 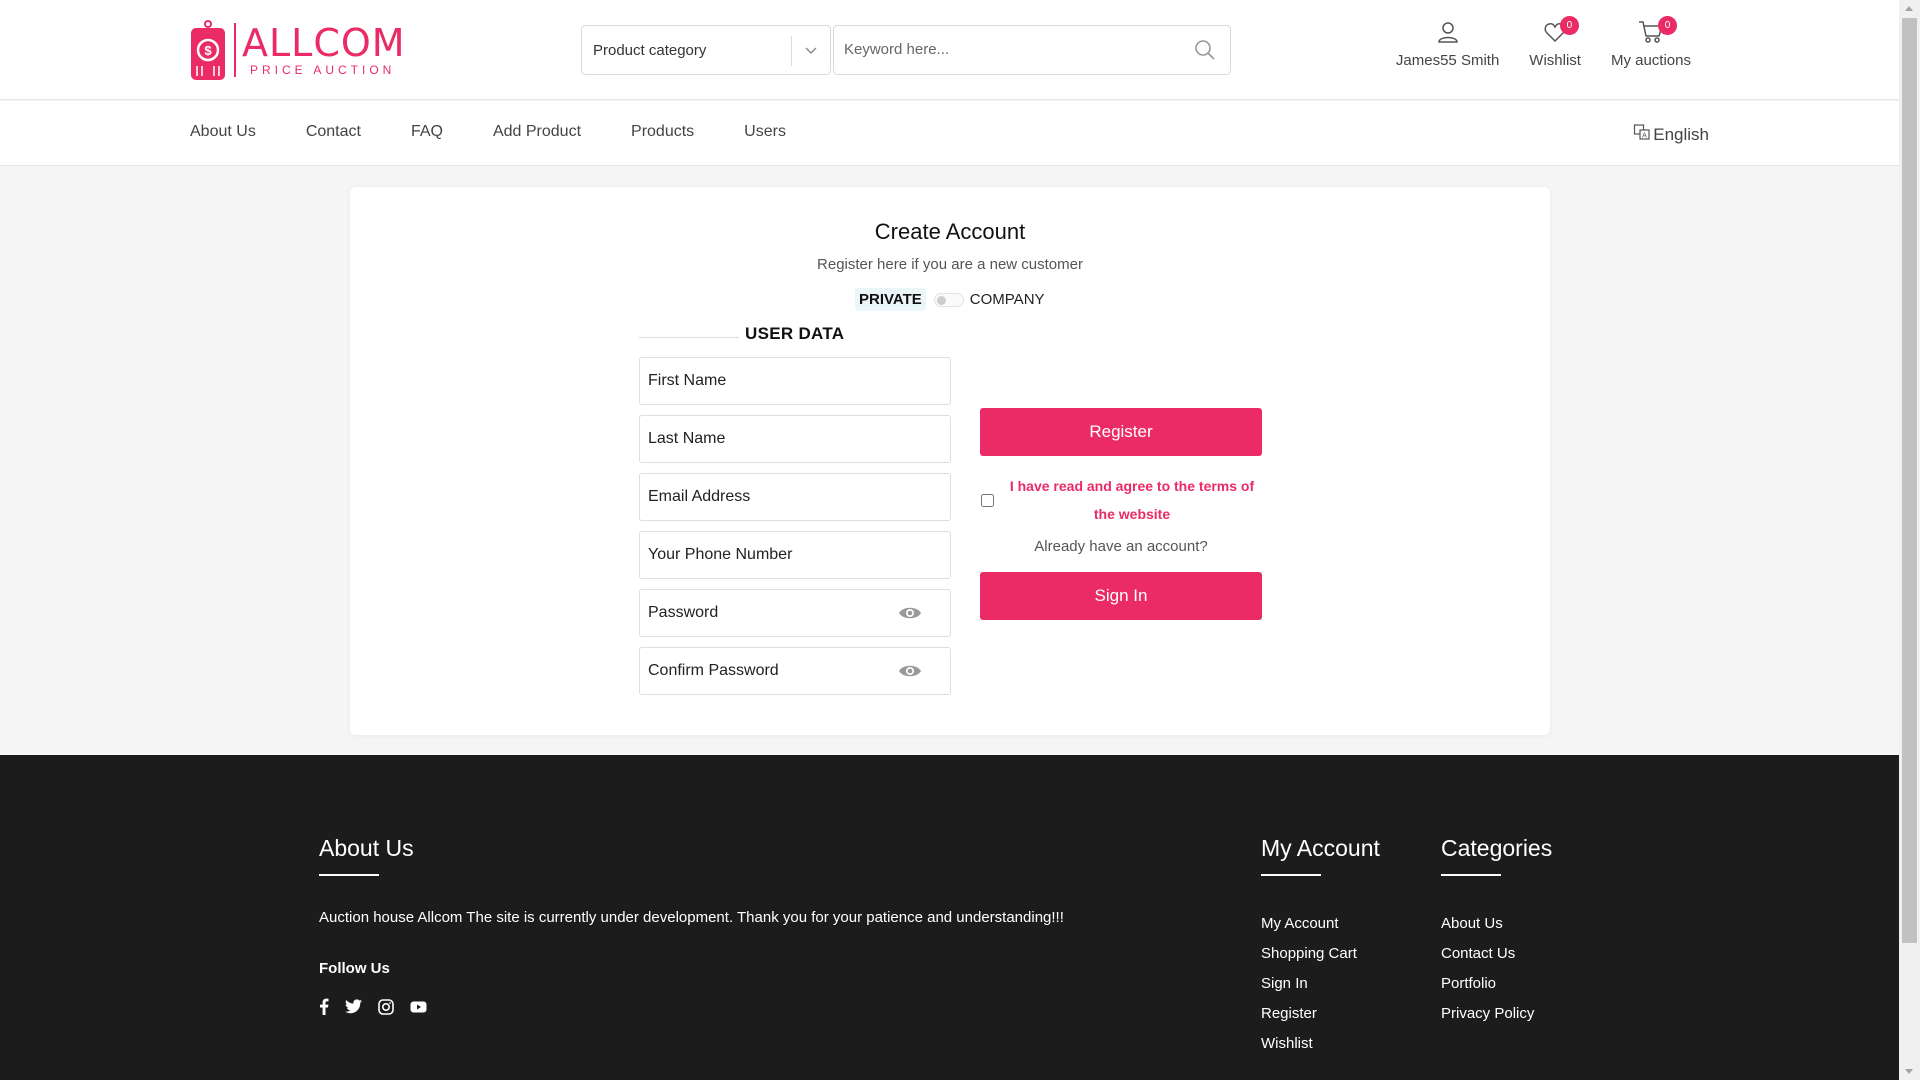 I want to click on svg-text: A, so click(x=1644, y=136).